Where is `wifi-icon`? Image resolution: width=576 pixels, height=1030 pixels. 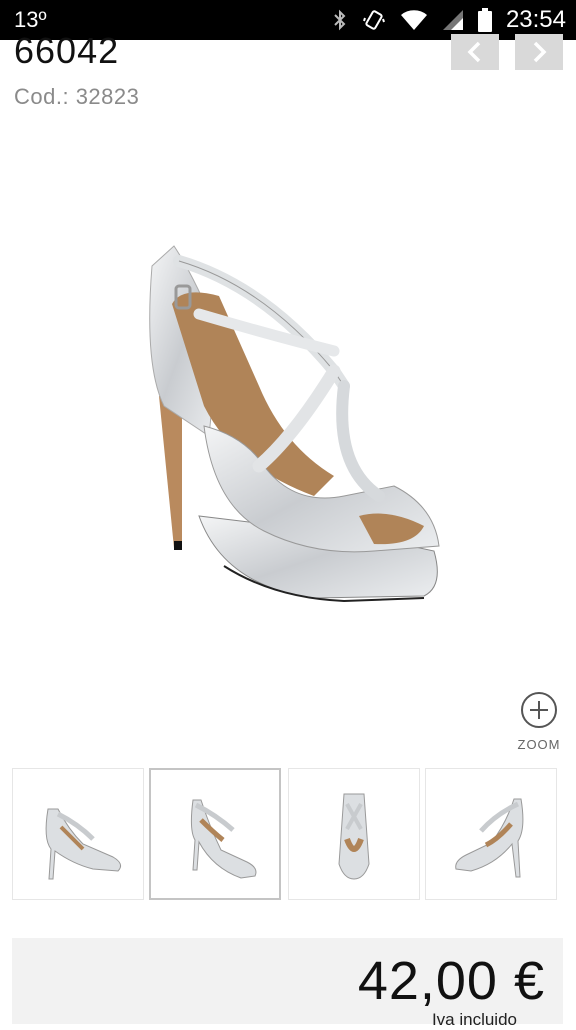
wifi-icon is located at coordinates (413, 20).